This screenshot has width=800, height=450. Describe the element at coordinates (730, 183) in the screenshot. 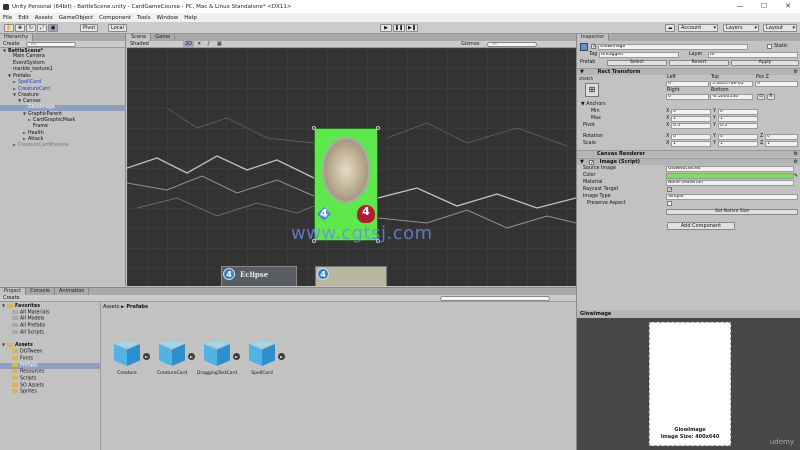

I see `material-field: None (Material)` at that location.